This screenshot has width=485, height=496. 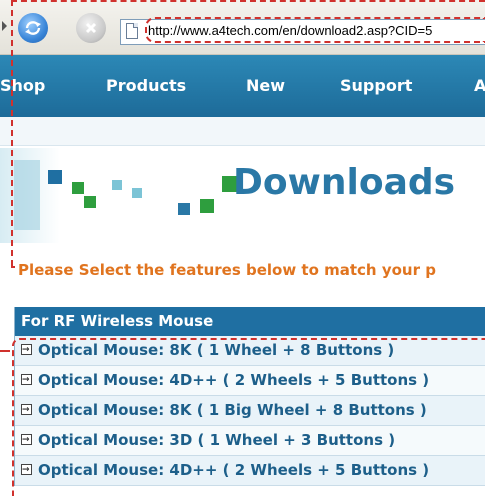 What do you see at coordinates (479, 85) in the screenshot?
I see `nav-about: A` at bounding box center [479, 85].